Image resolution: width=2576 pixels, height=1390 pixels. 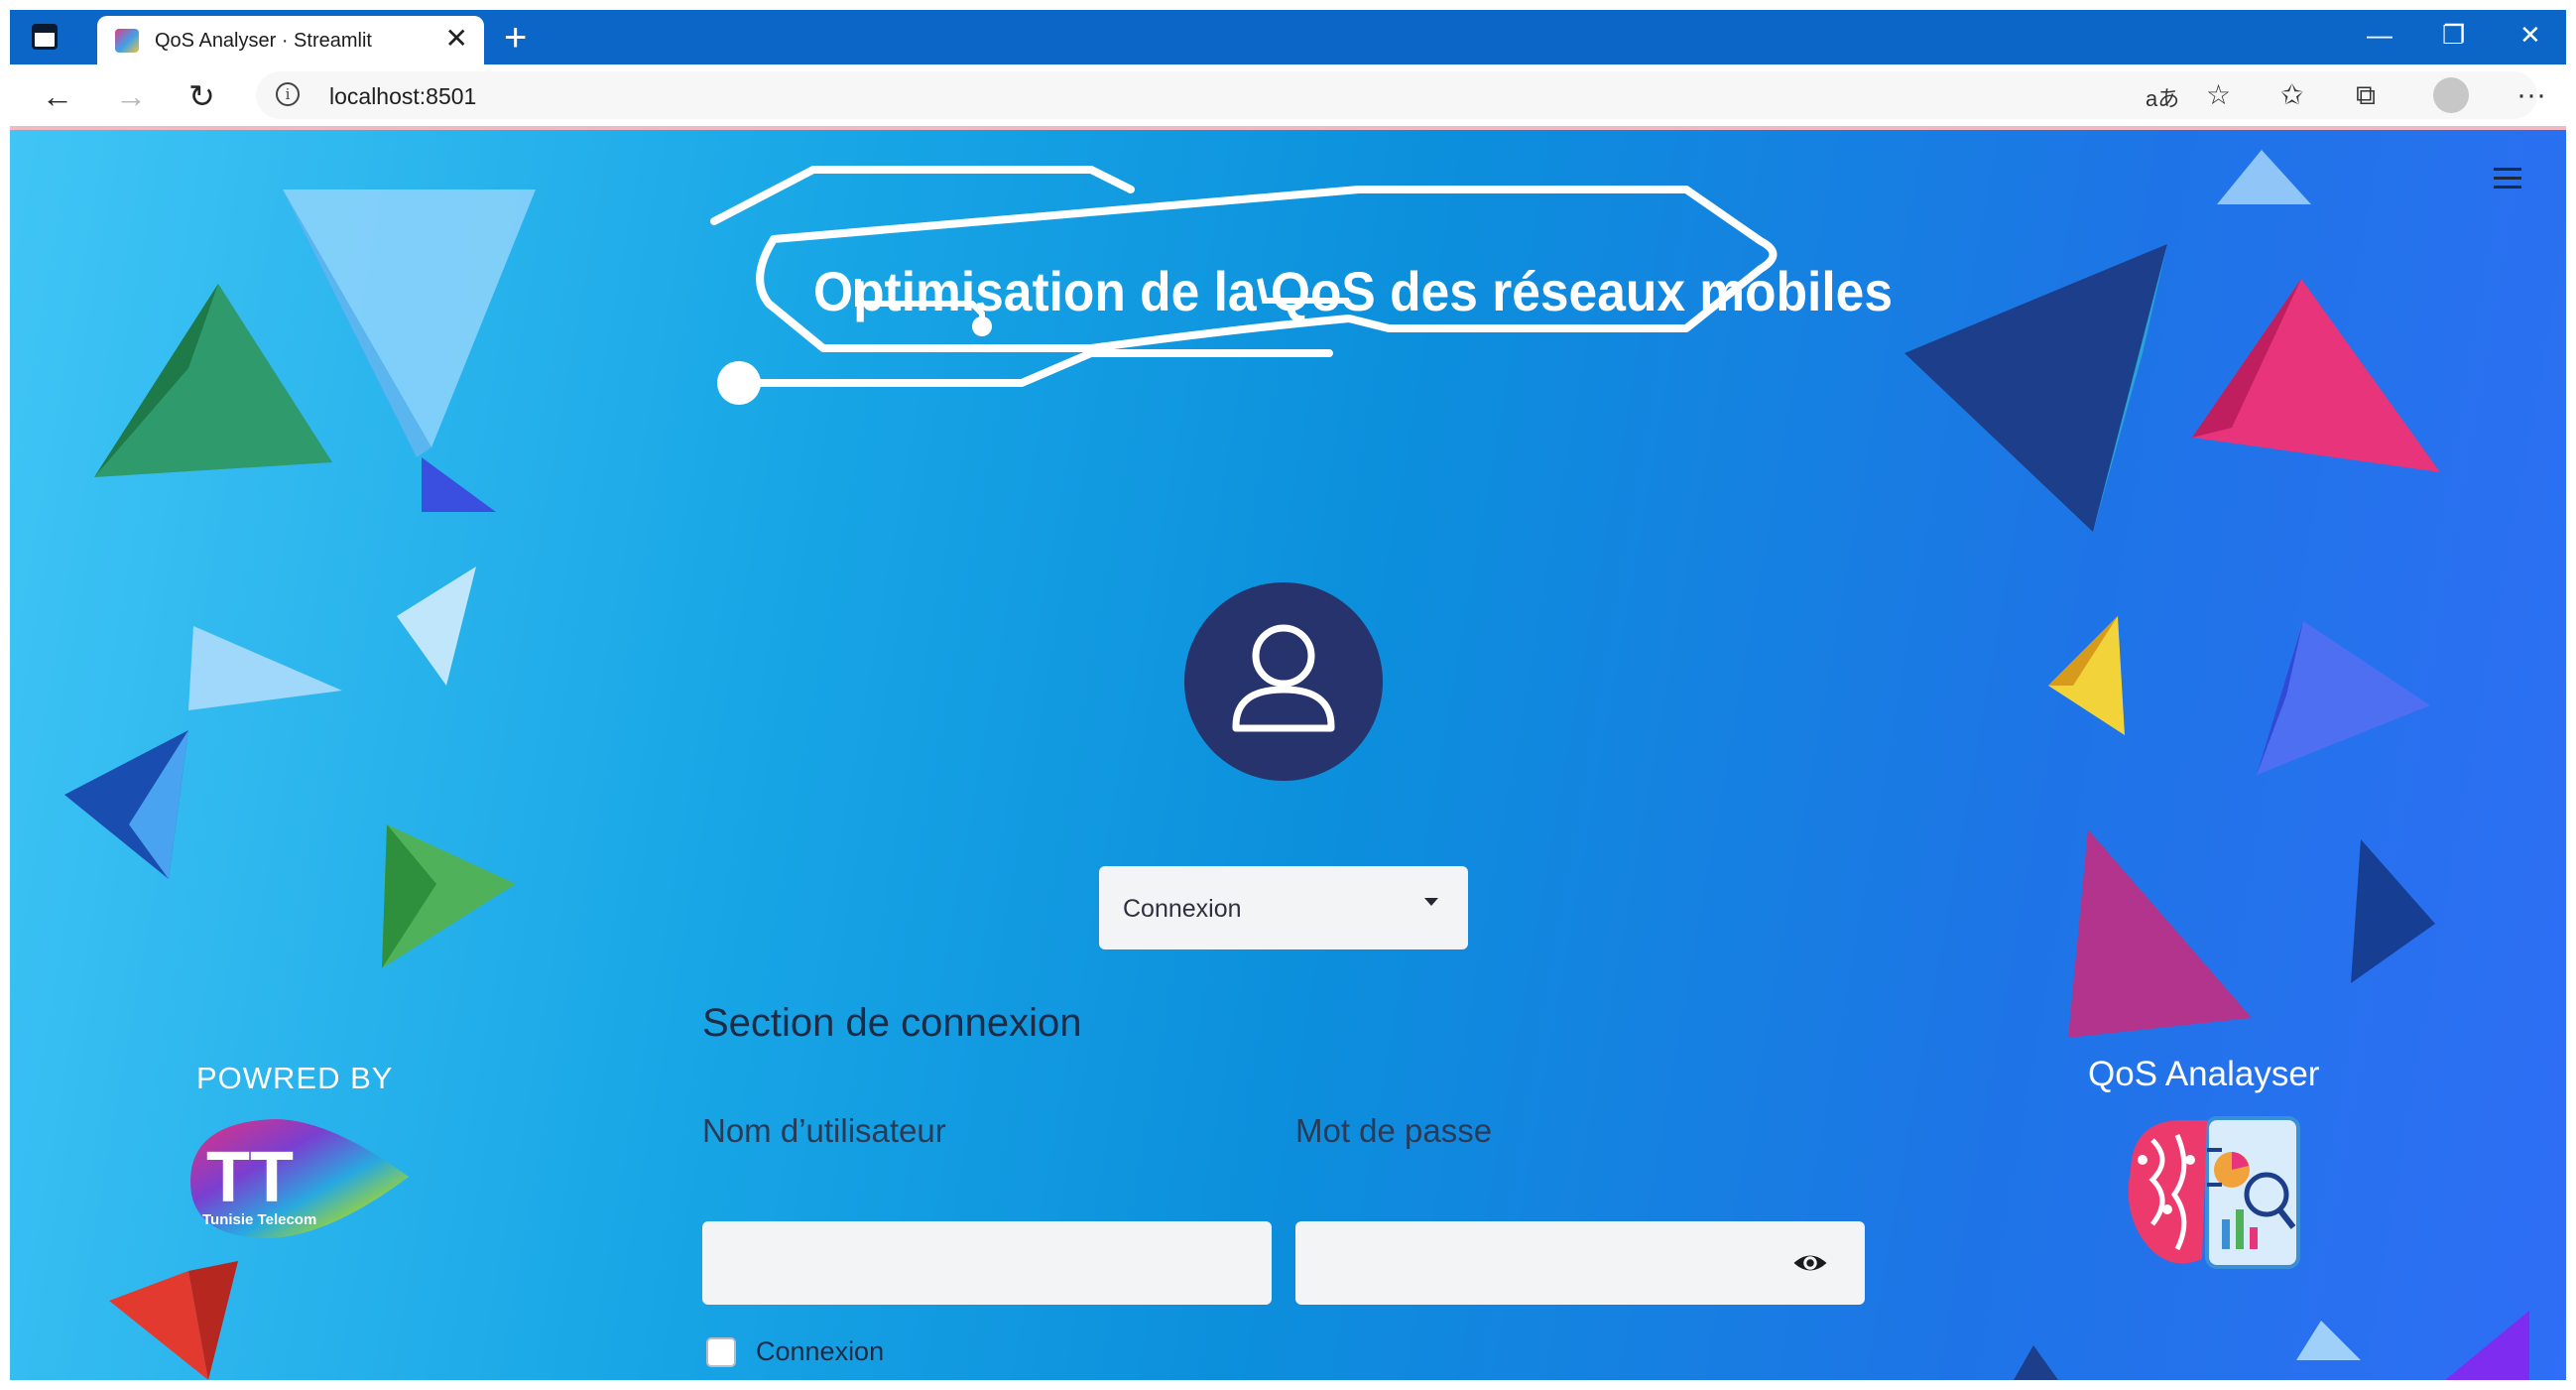 I want to click on section-title: Section de connexion, so click(x=892, y=1023).